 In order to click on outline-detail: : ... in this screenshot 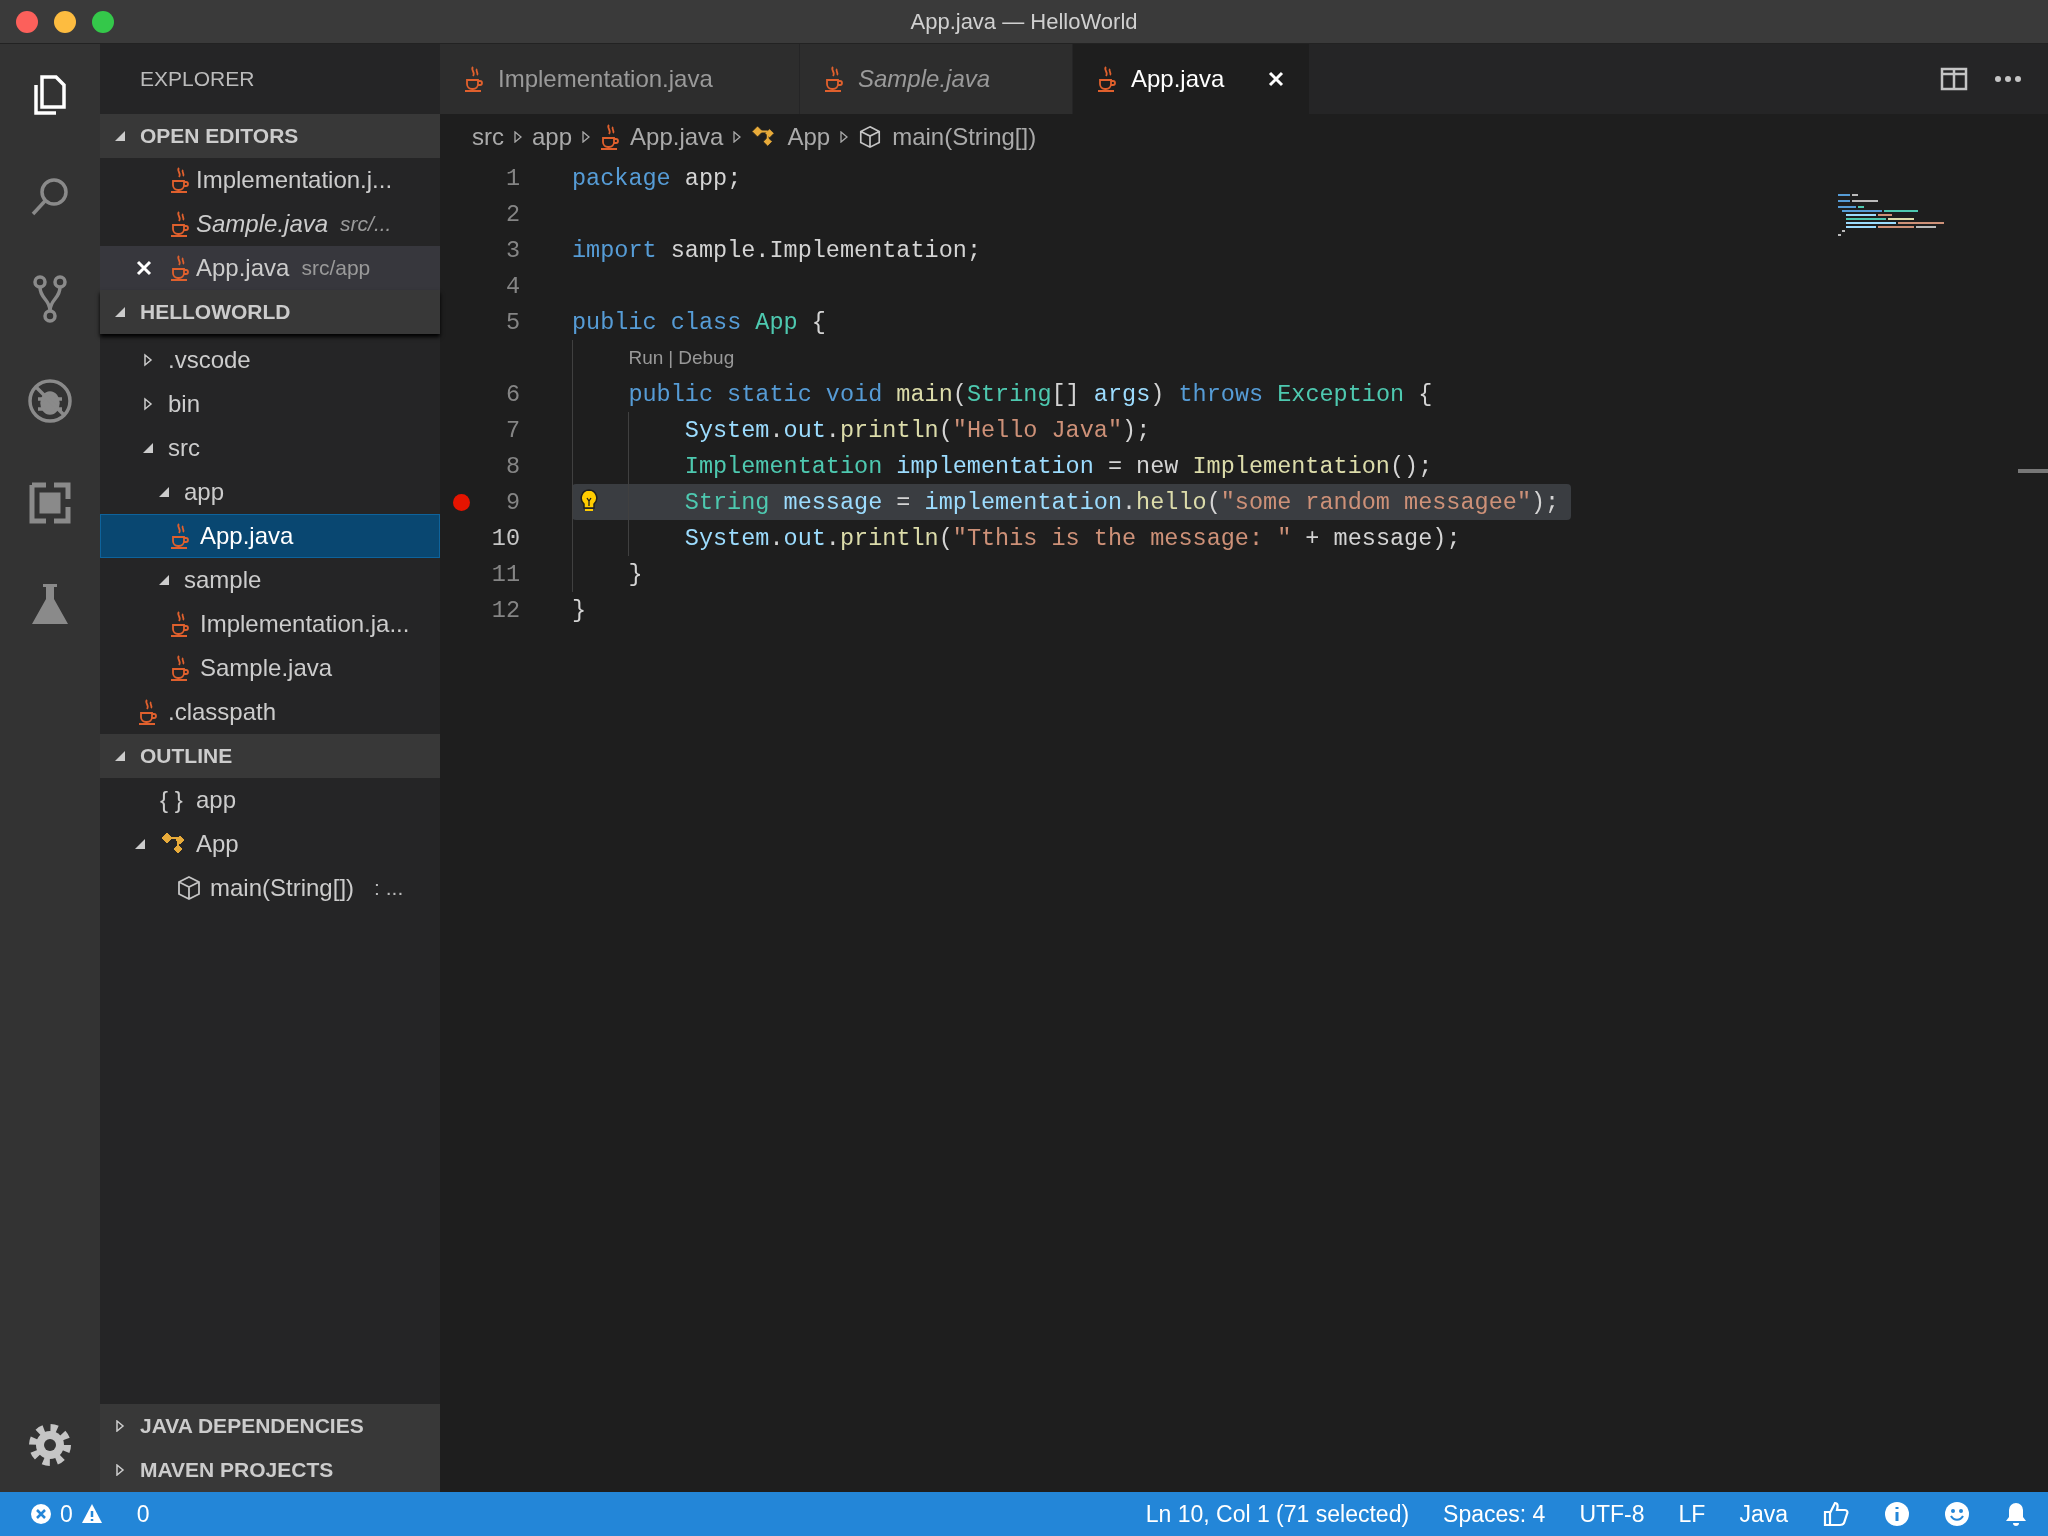, I will do `click(389, 888)`.